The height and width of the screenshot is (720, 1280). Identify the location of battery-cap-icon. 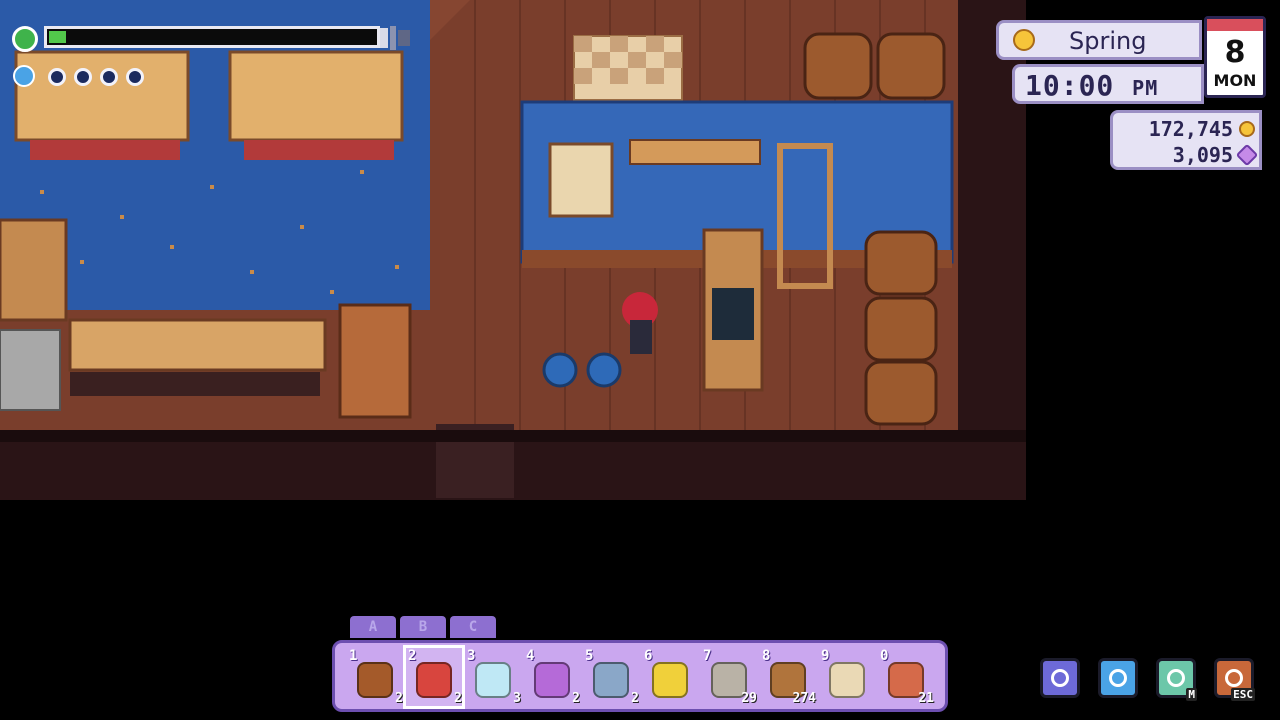
(395, 38).